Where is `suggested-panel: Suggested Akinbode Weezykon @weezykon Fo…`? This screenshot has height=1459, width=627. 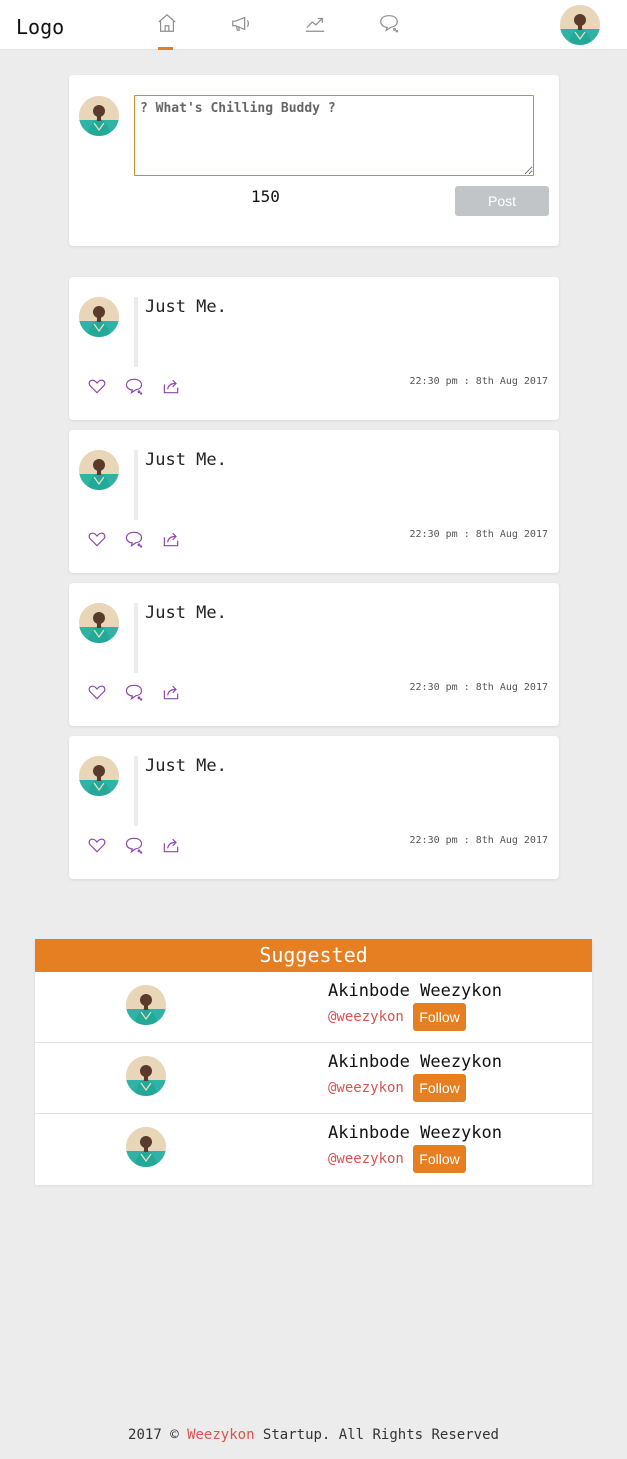 suggested-panel: Suggested Akinbode Weezykon @weezykon Fo… is located at coordinates (313, 1062).